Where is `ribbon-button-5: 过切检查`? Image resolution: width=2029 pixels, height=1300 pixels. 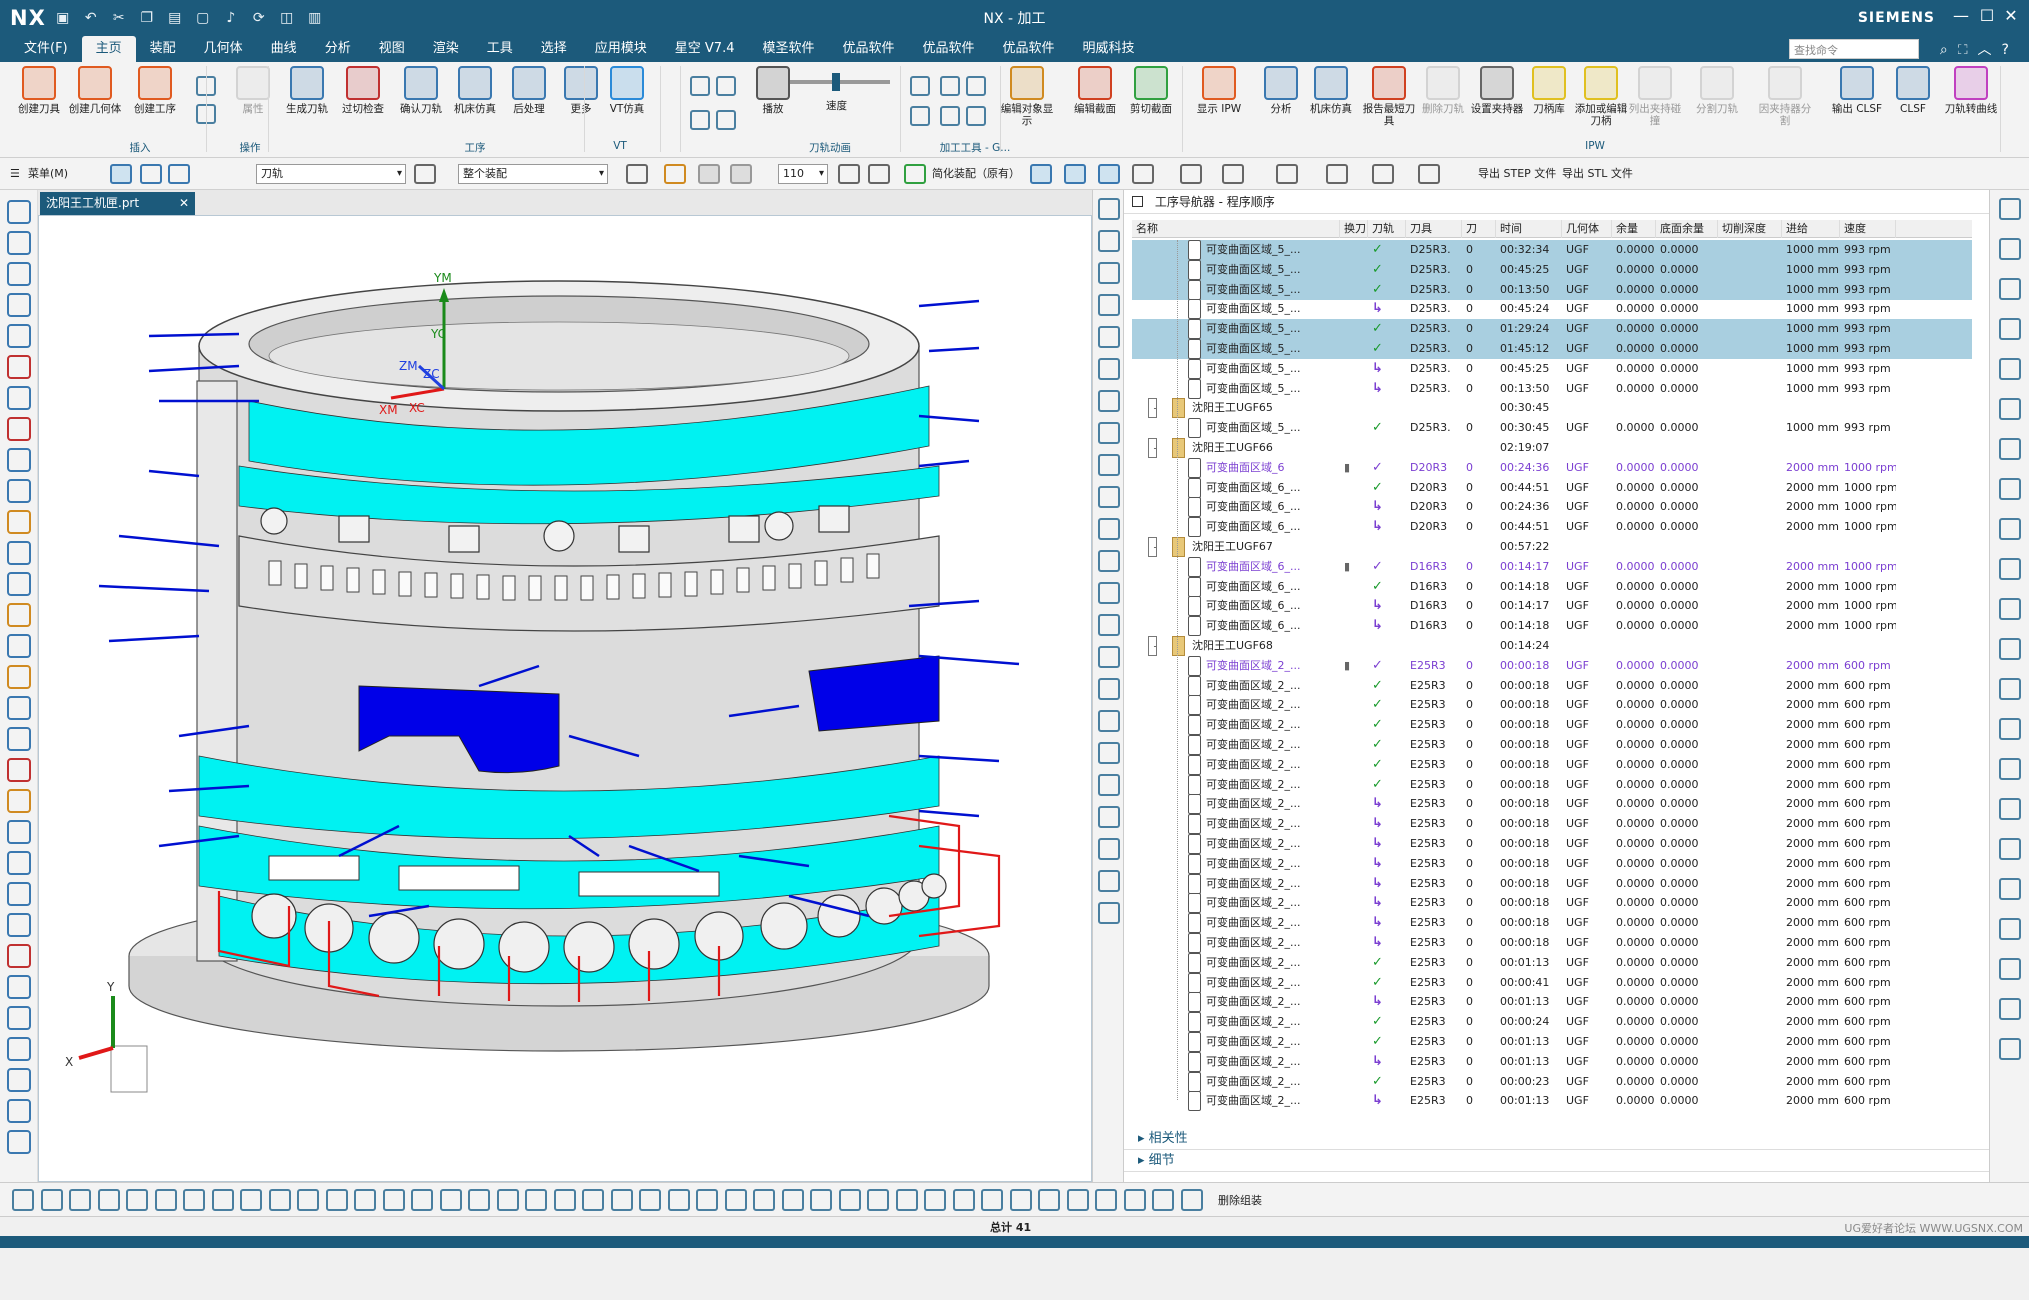
ribbon-button-5: 过切检查 is located at coordinates (363, 90).